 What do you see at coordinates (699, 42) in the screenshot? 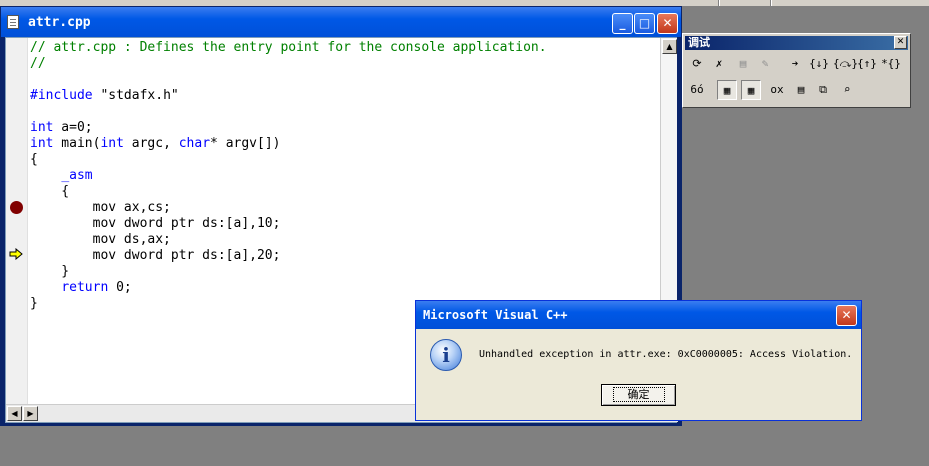
I see `debug-toolbar-title: 调试` at bounding box center [699, 42].